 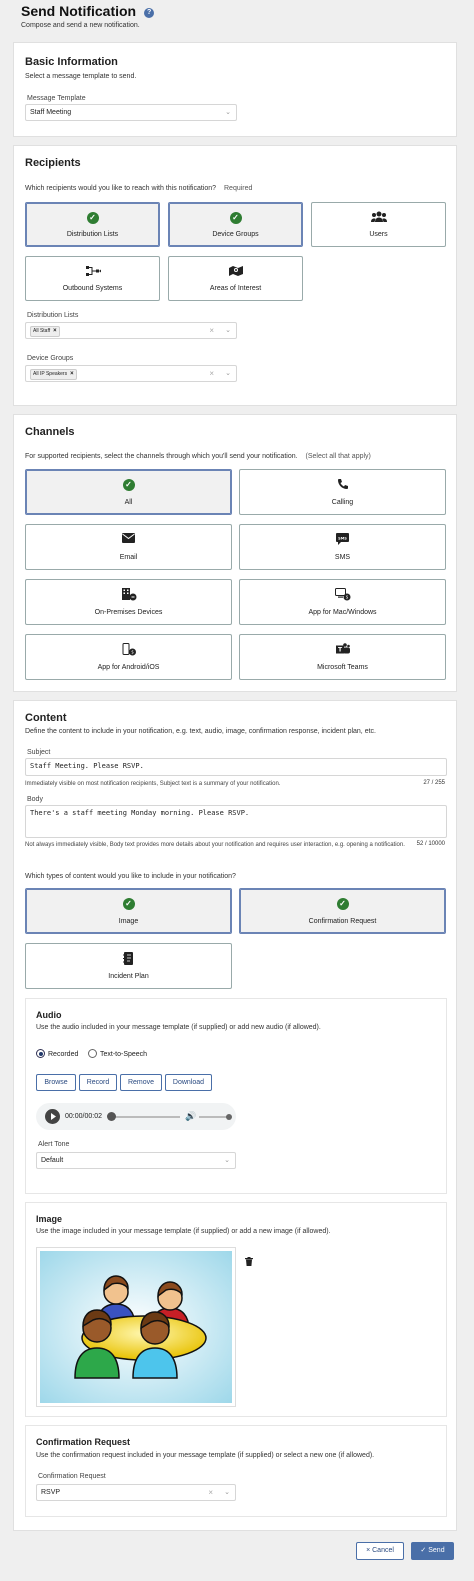 What do you see at coordinates (342, 485) in the screenshot?
I see `phone-icon` at bounding box center [342, 485].